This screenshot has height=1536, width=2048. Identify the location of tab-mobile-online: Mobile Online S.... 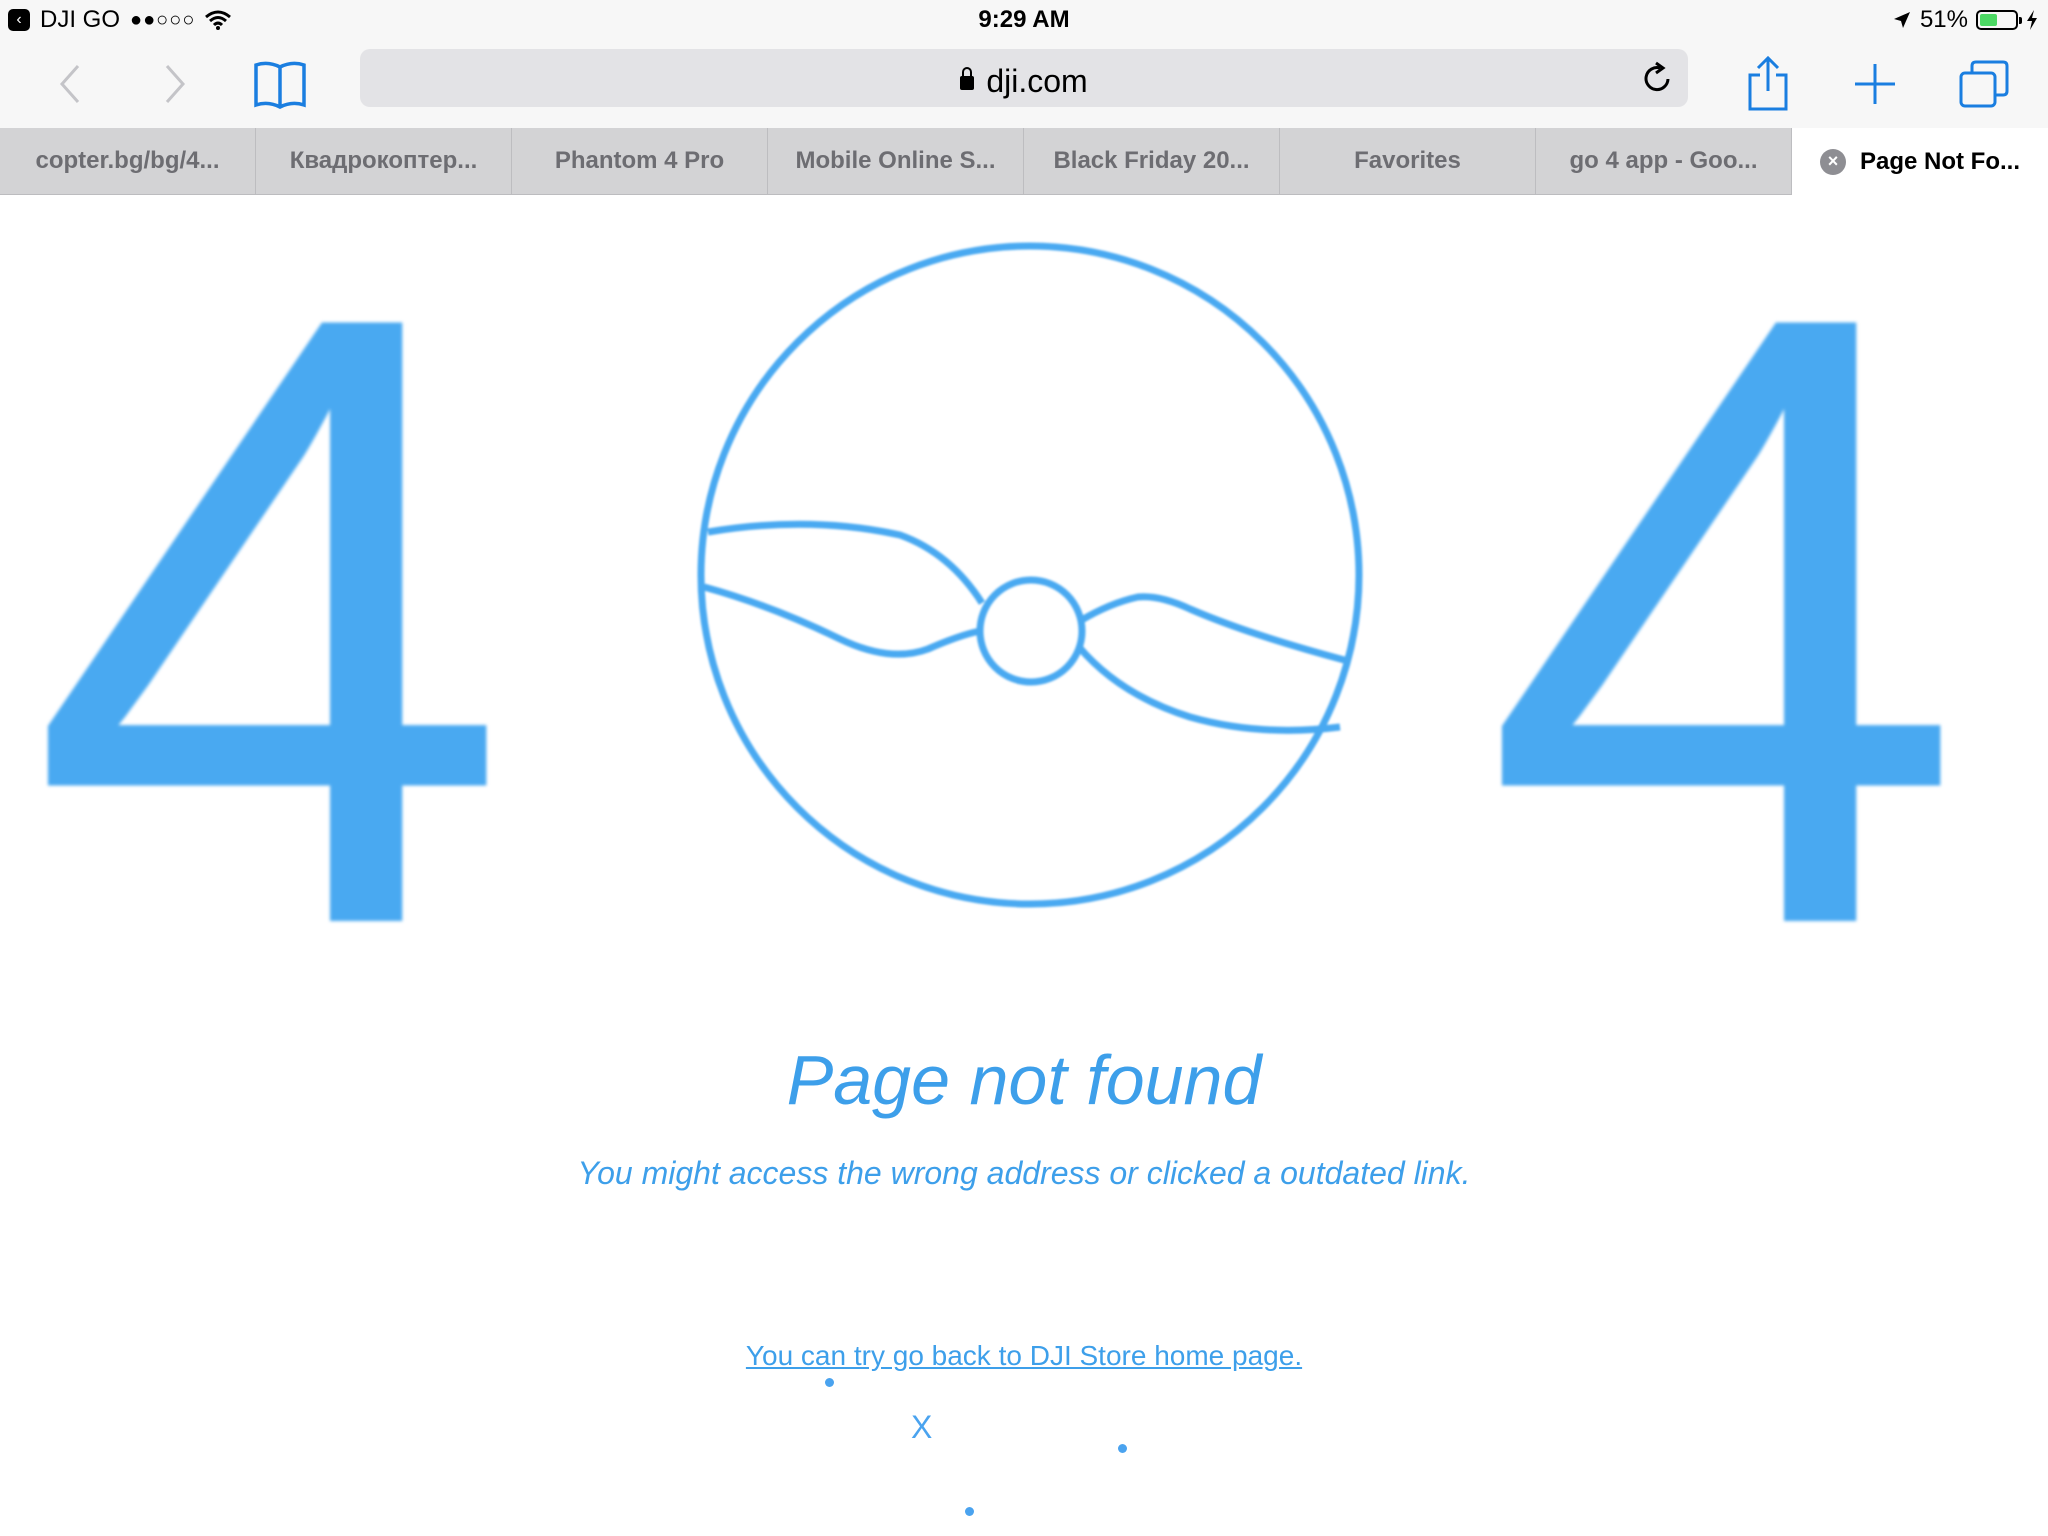
(896, 161).